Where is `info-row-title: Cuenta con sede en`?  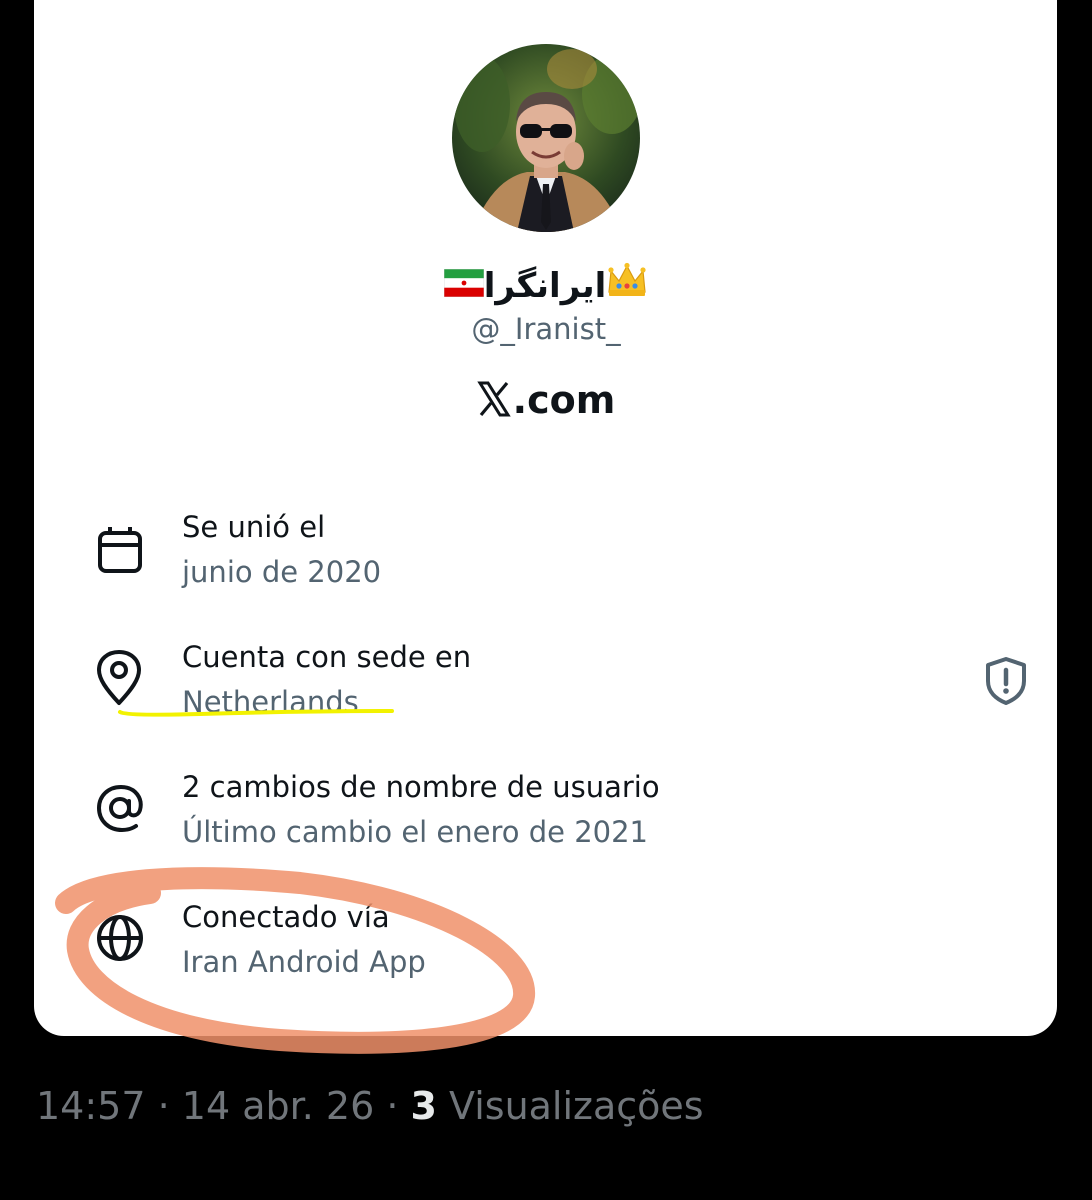
info-row-title: Cuenta con sede en is located at coordinates (327, 657).